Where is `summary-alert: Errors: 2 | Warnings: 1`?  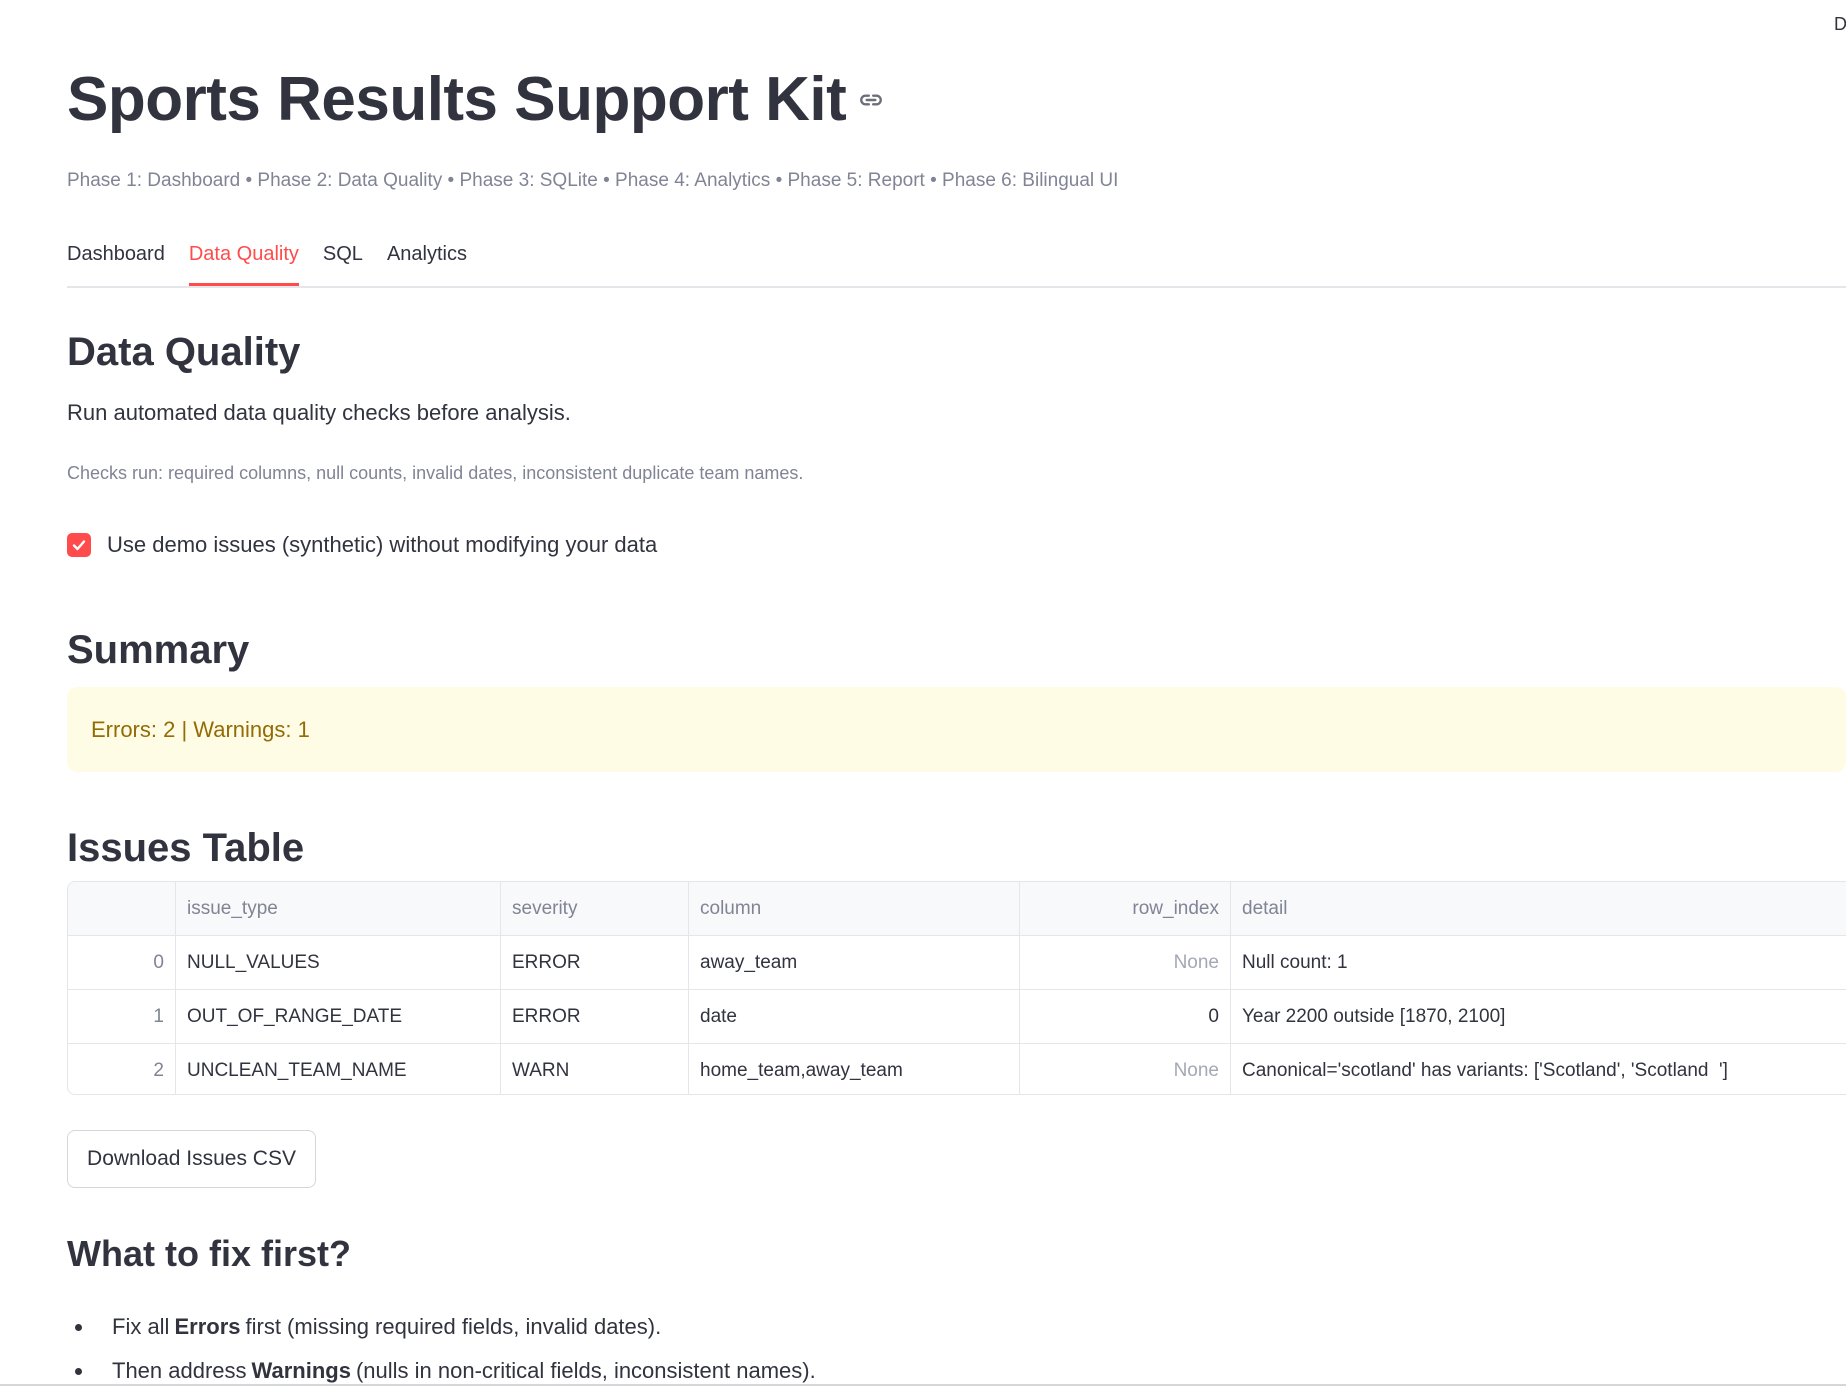
summary-alert: Errors: 2 | Warnings: 1 is located at coordinates (956, 729).